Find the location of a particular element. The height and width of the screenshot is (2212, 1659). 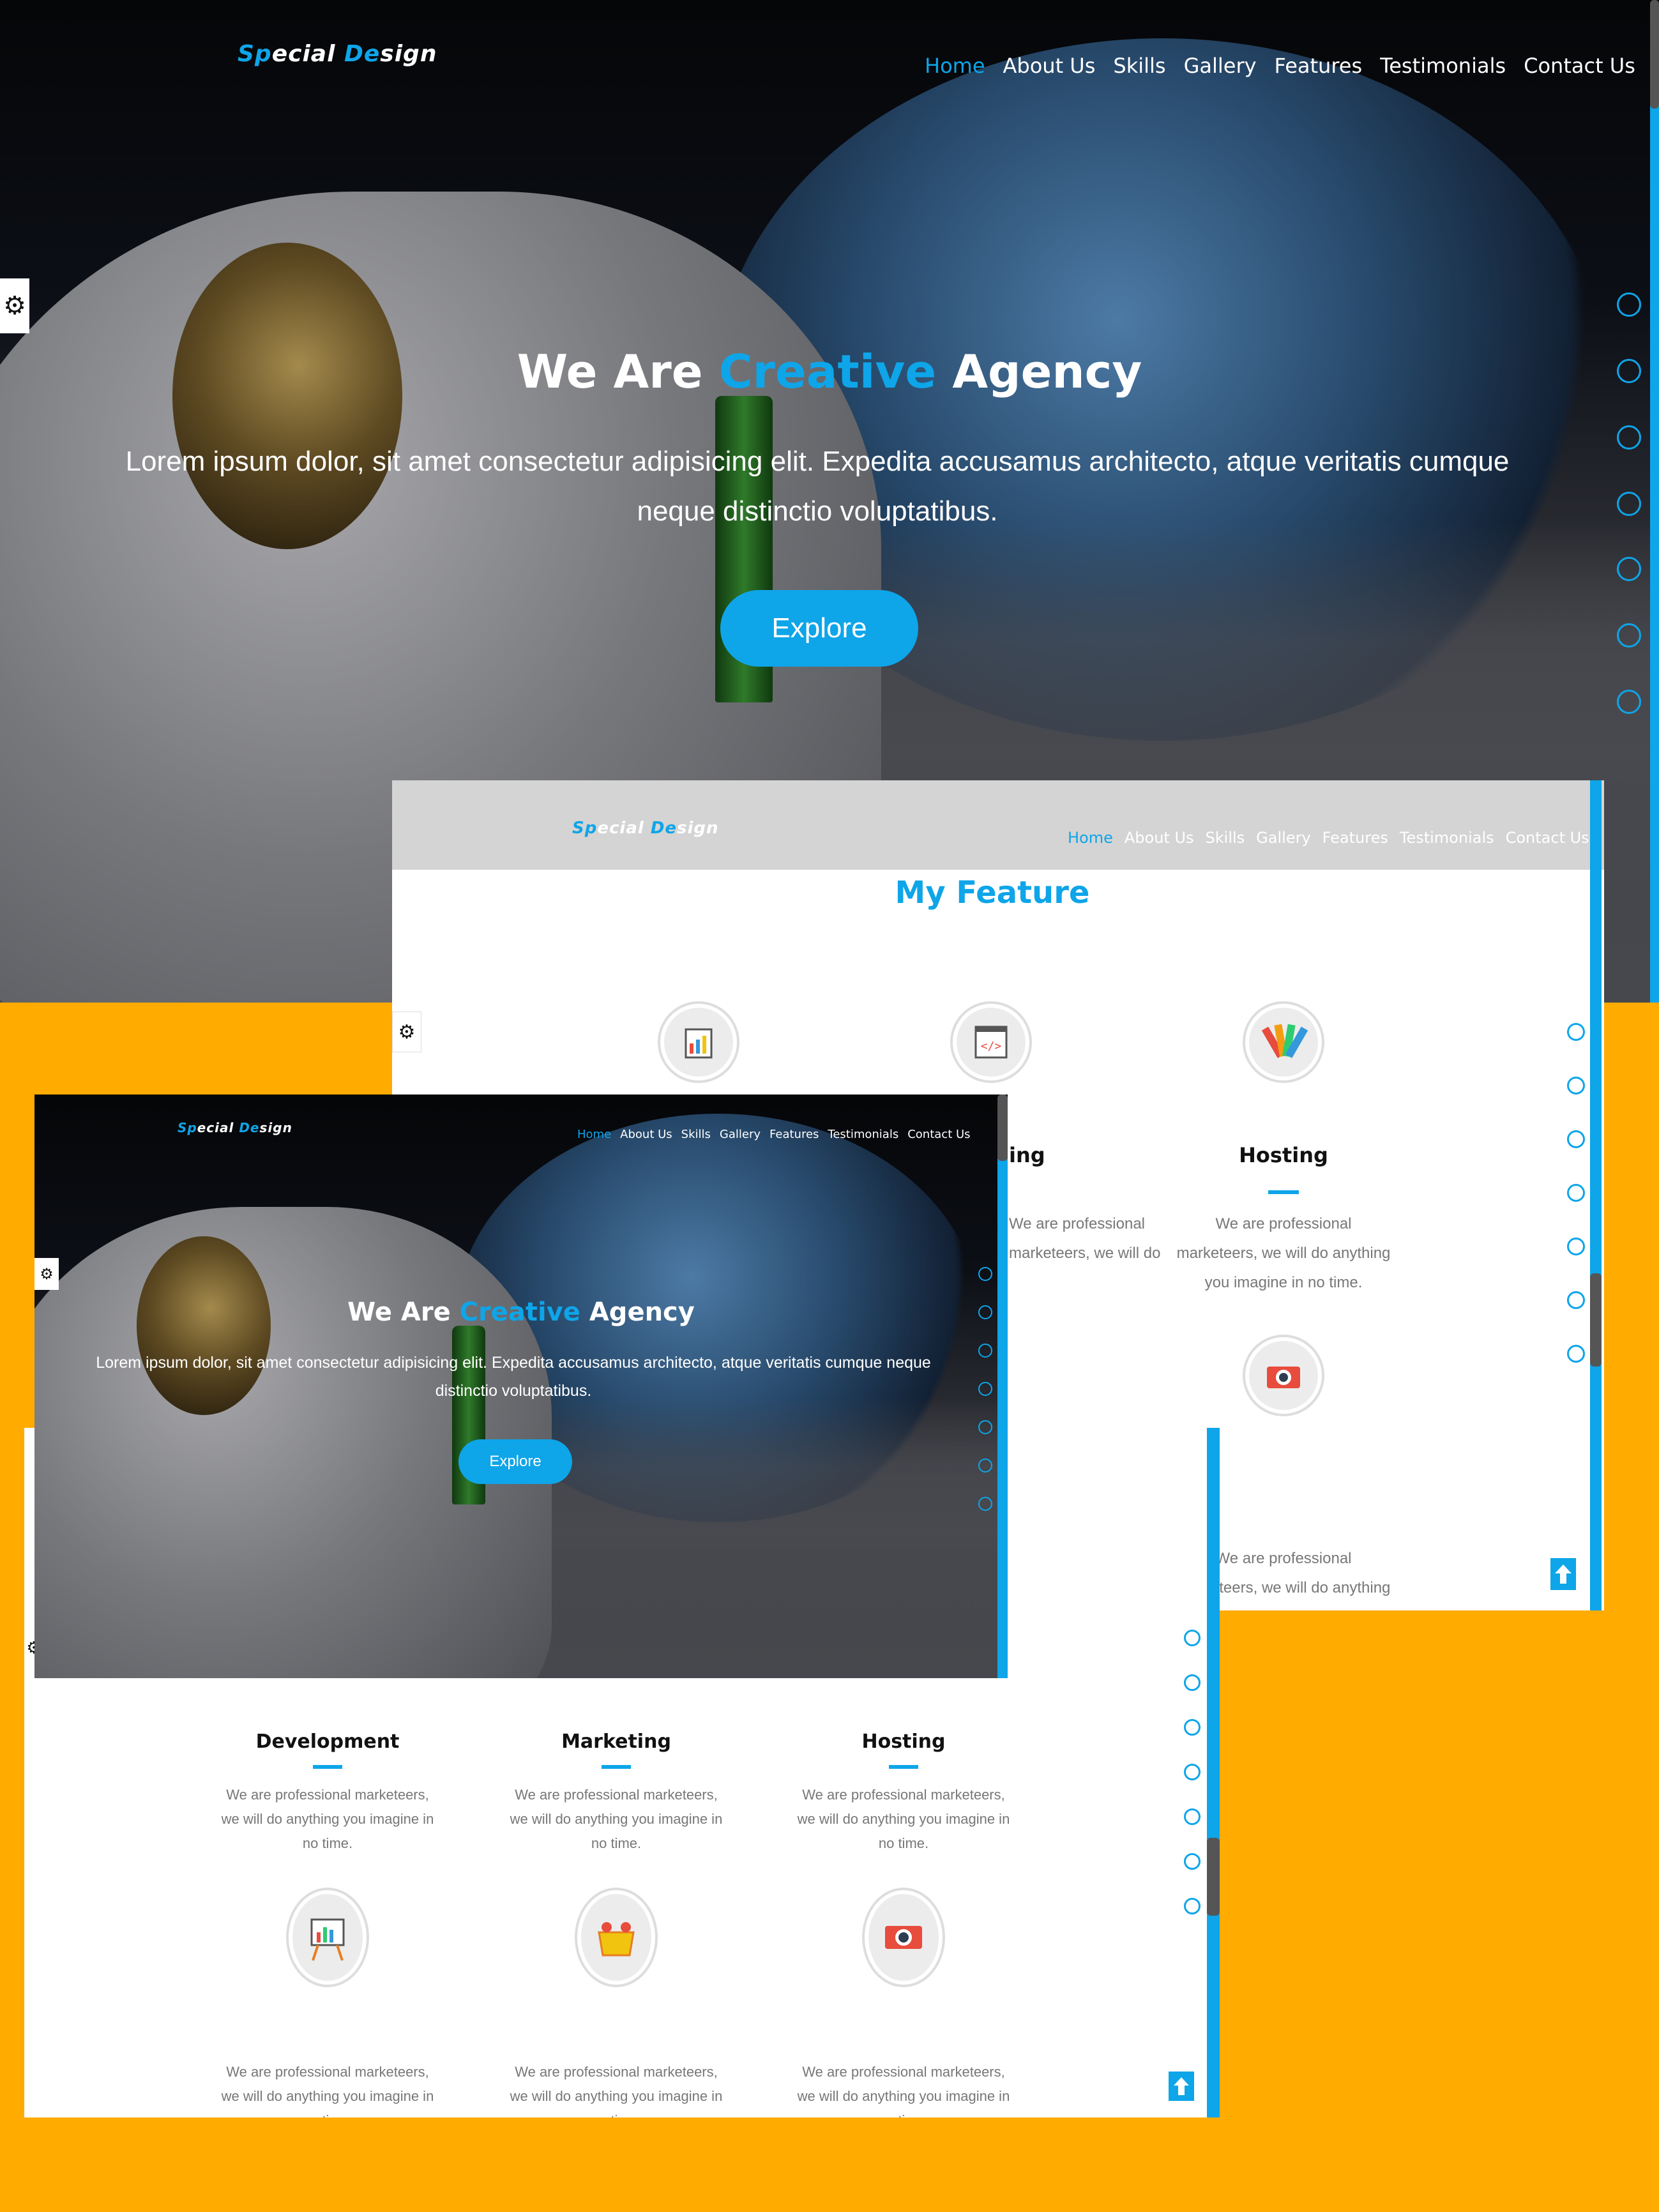

color-palette-icon is located at coordinates (1284, 1042).